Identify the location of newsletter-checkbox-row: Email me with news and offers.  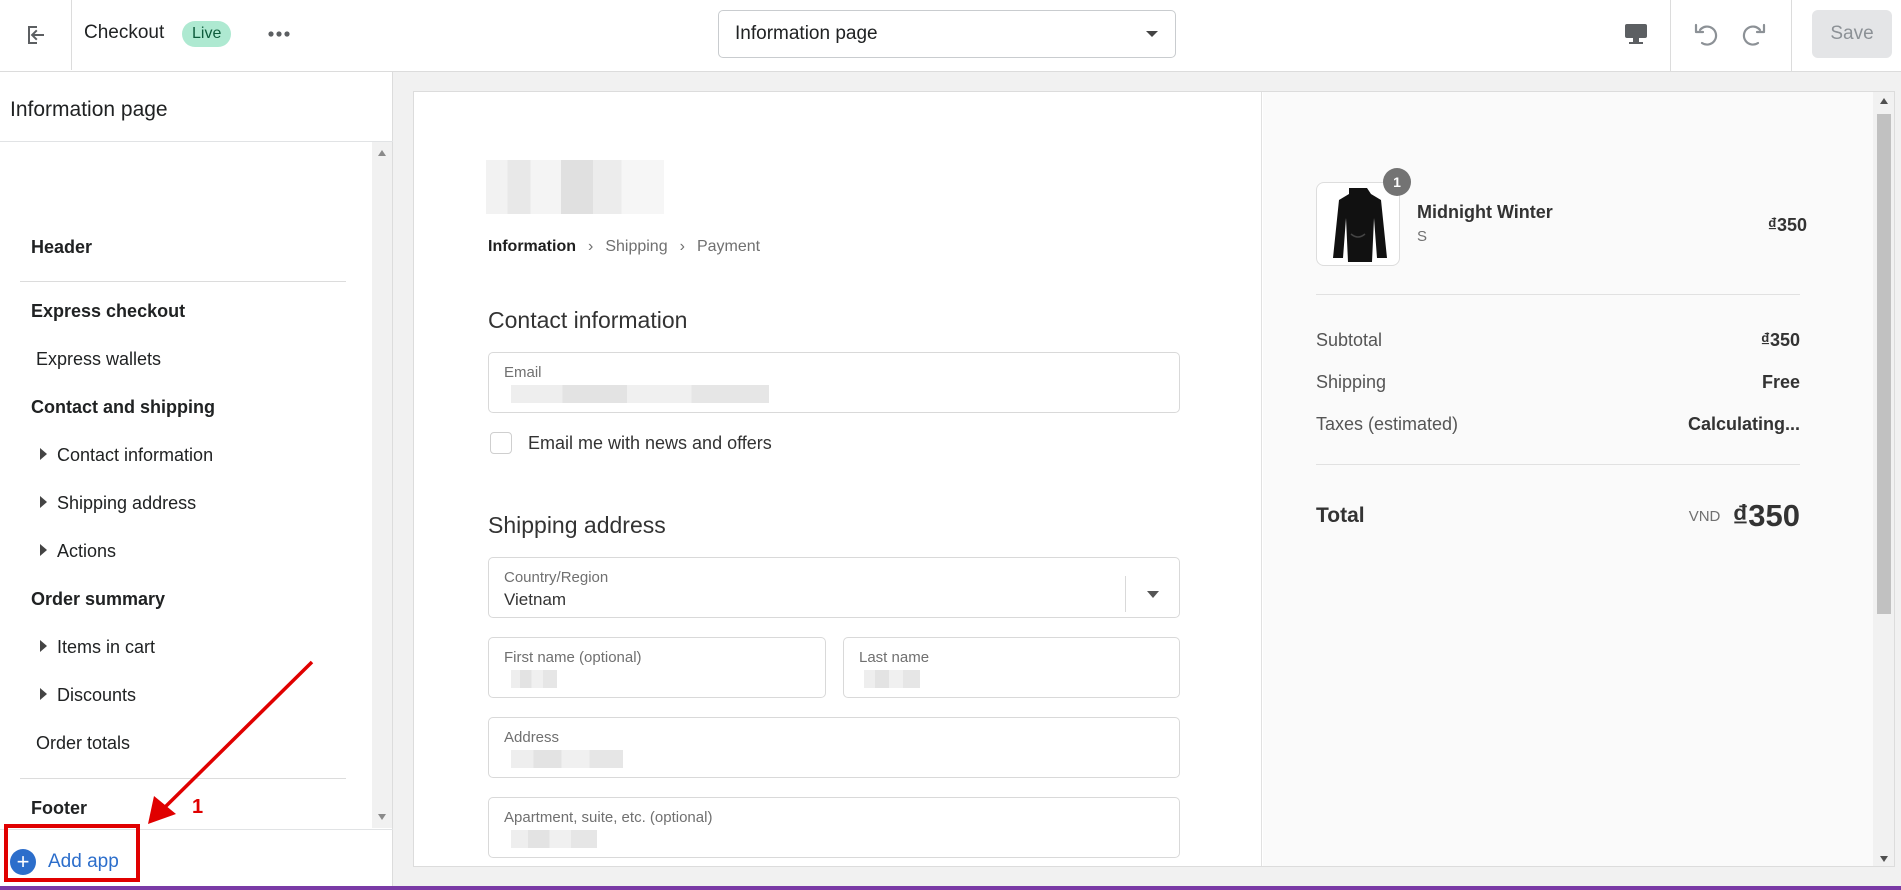
(631, 443).